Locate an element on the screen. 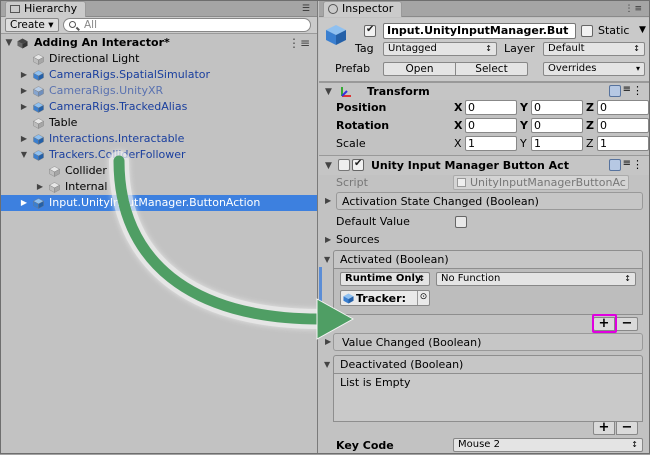  scale-y-field: 1 is located at coordinates (557, 143).